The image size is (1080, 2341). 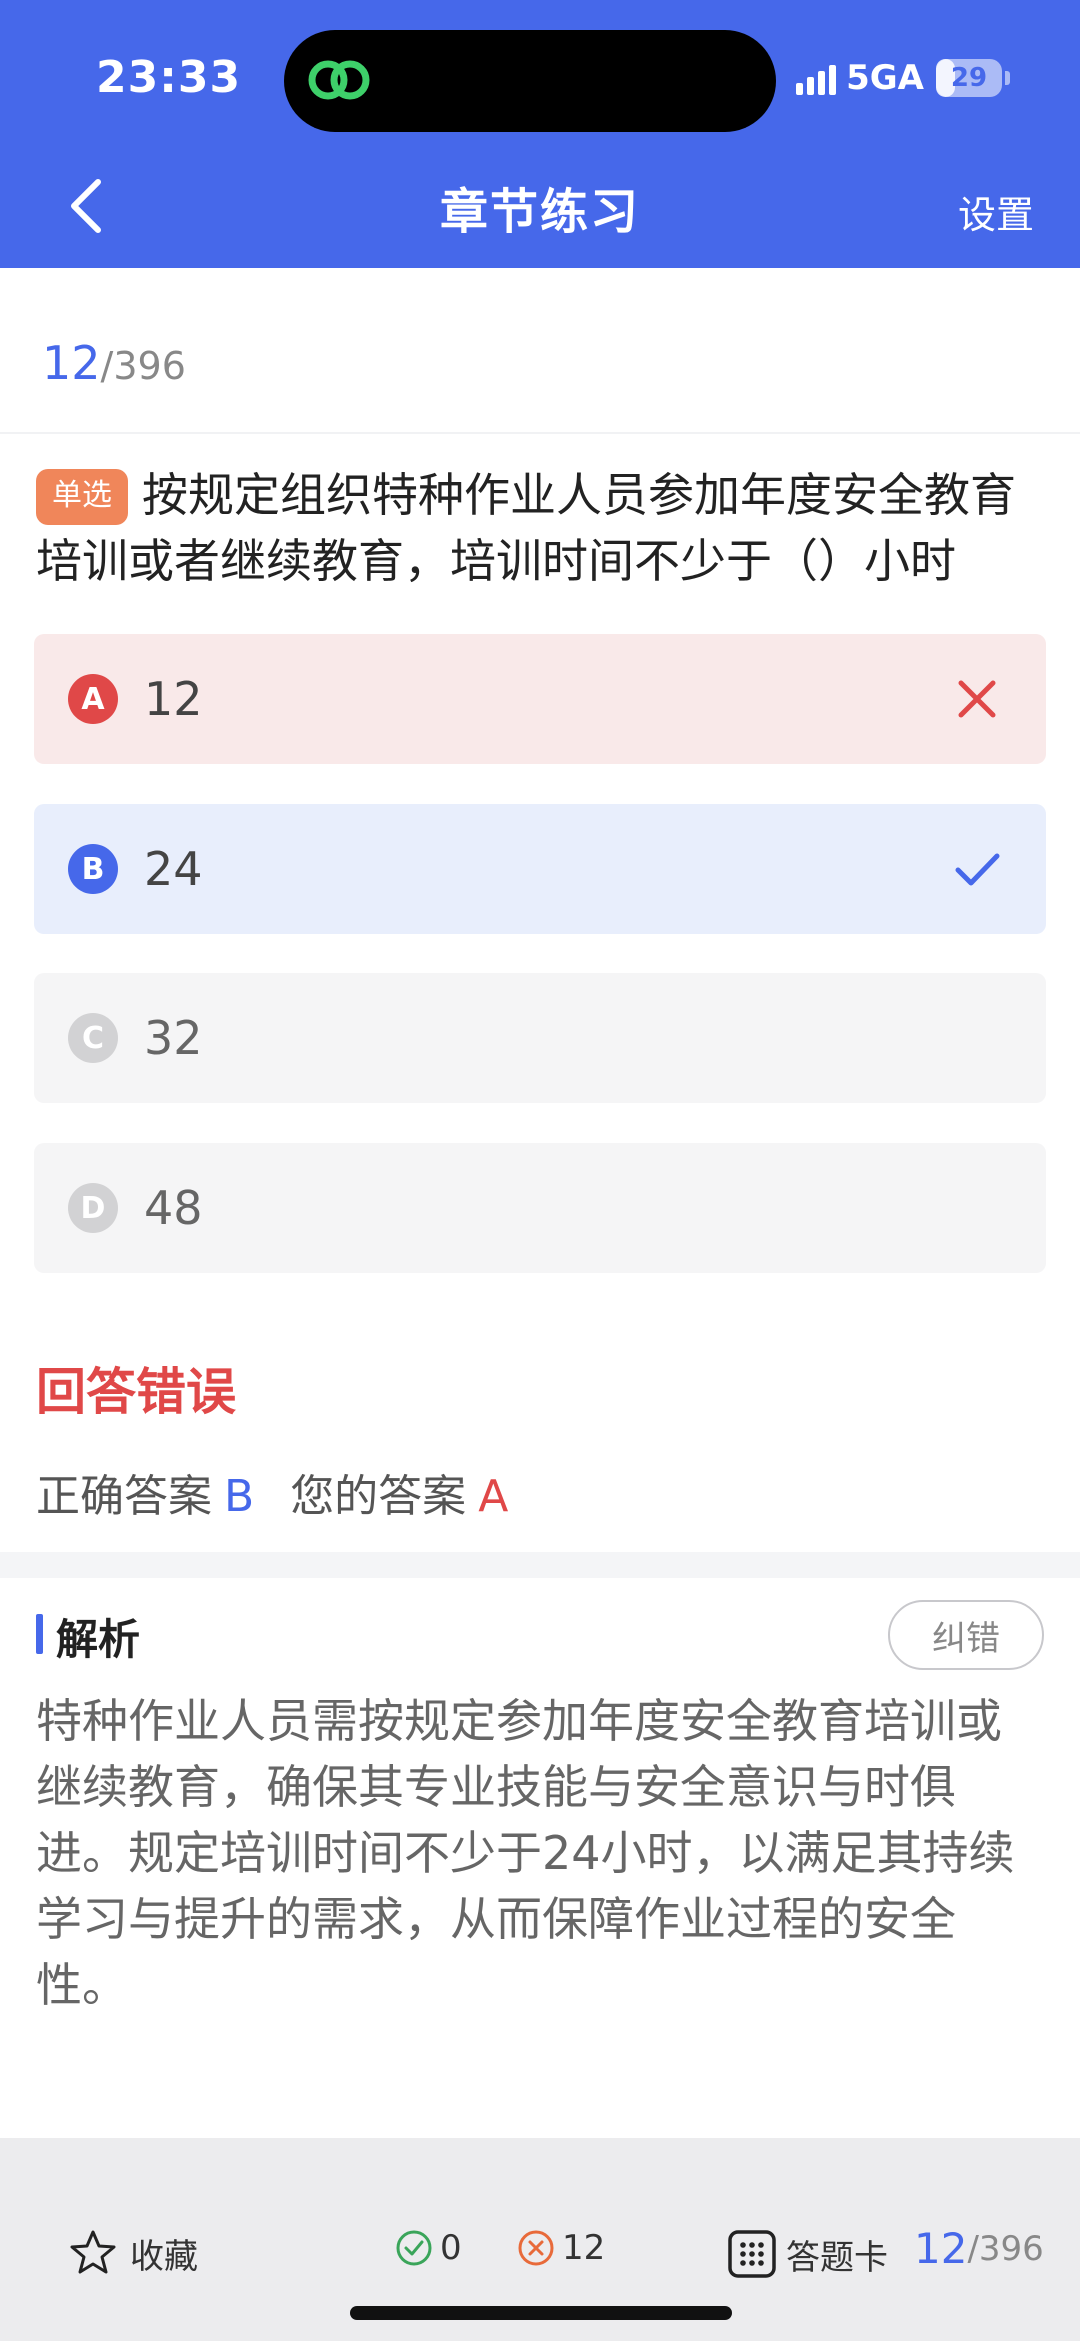 I want to click on signal-icon, so click(x=816, y=78).